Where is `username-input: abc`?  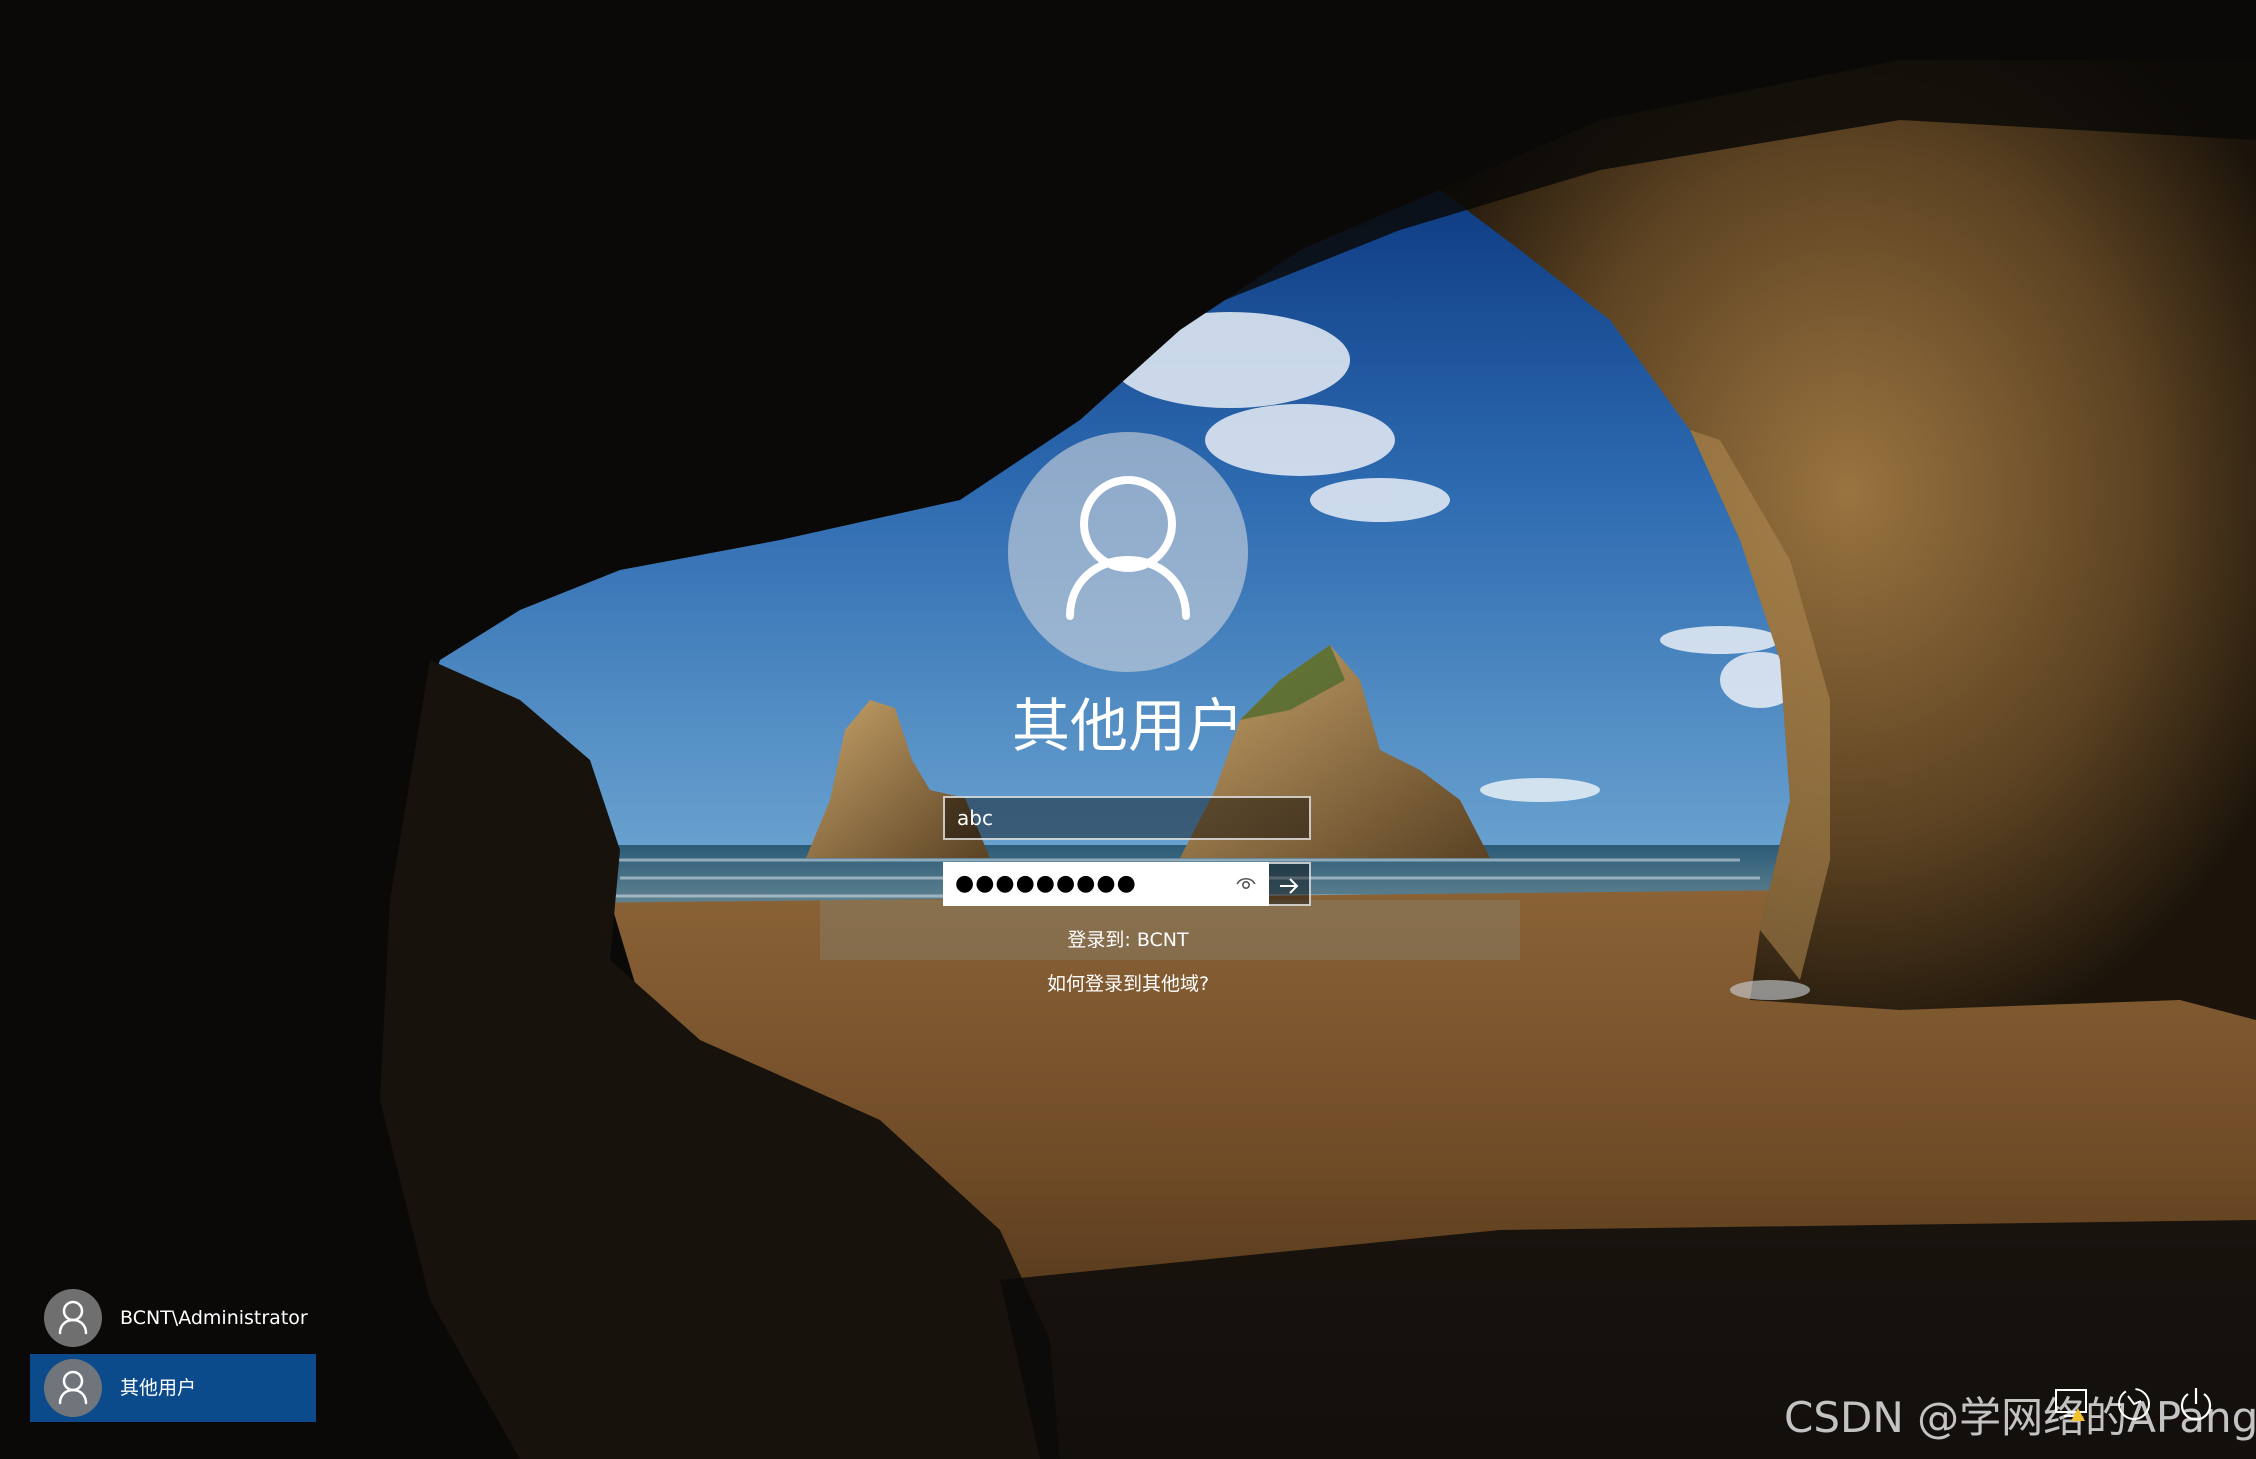 username-input: abc is located at coordinates (1127, 818).